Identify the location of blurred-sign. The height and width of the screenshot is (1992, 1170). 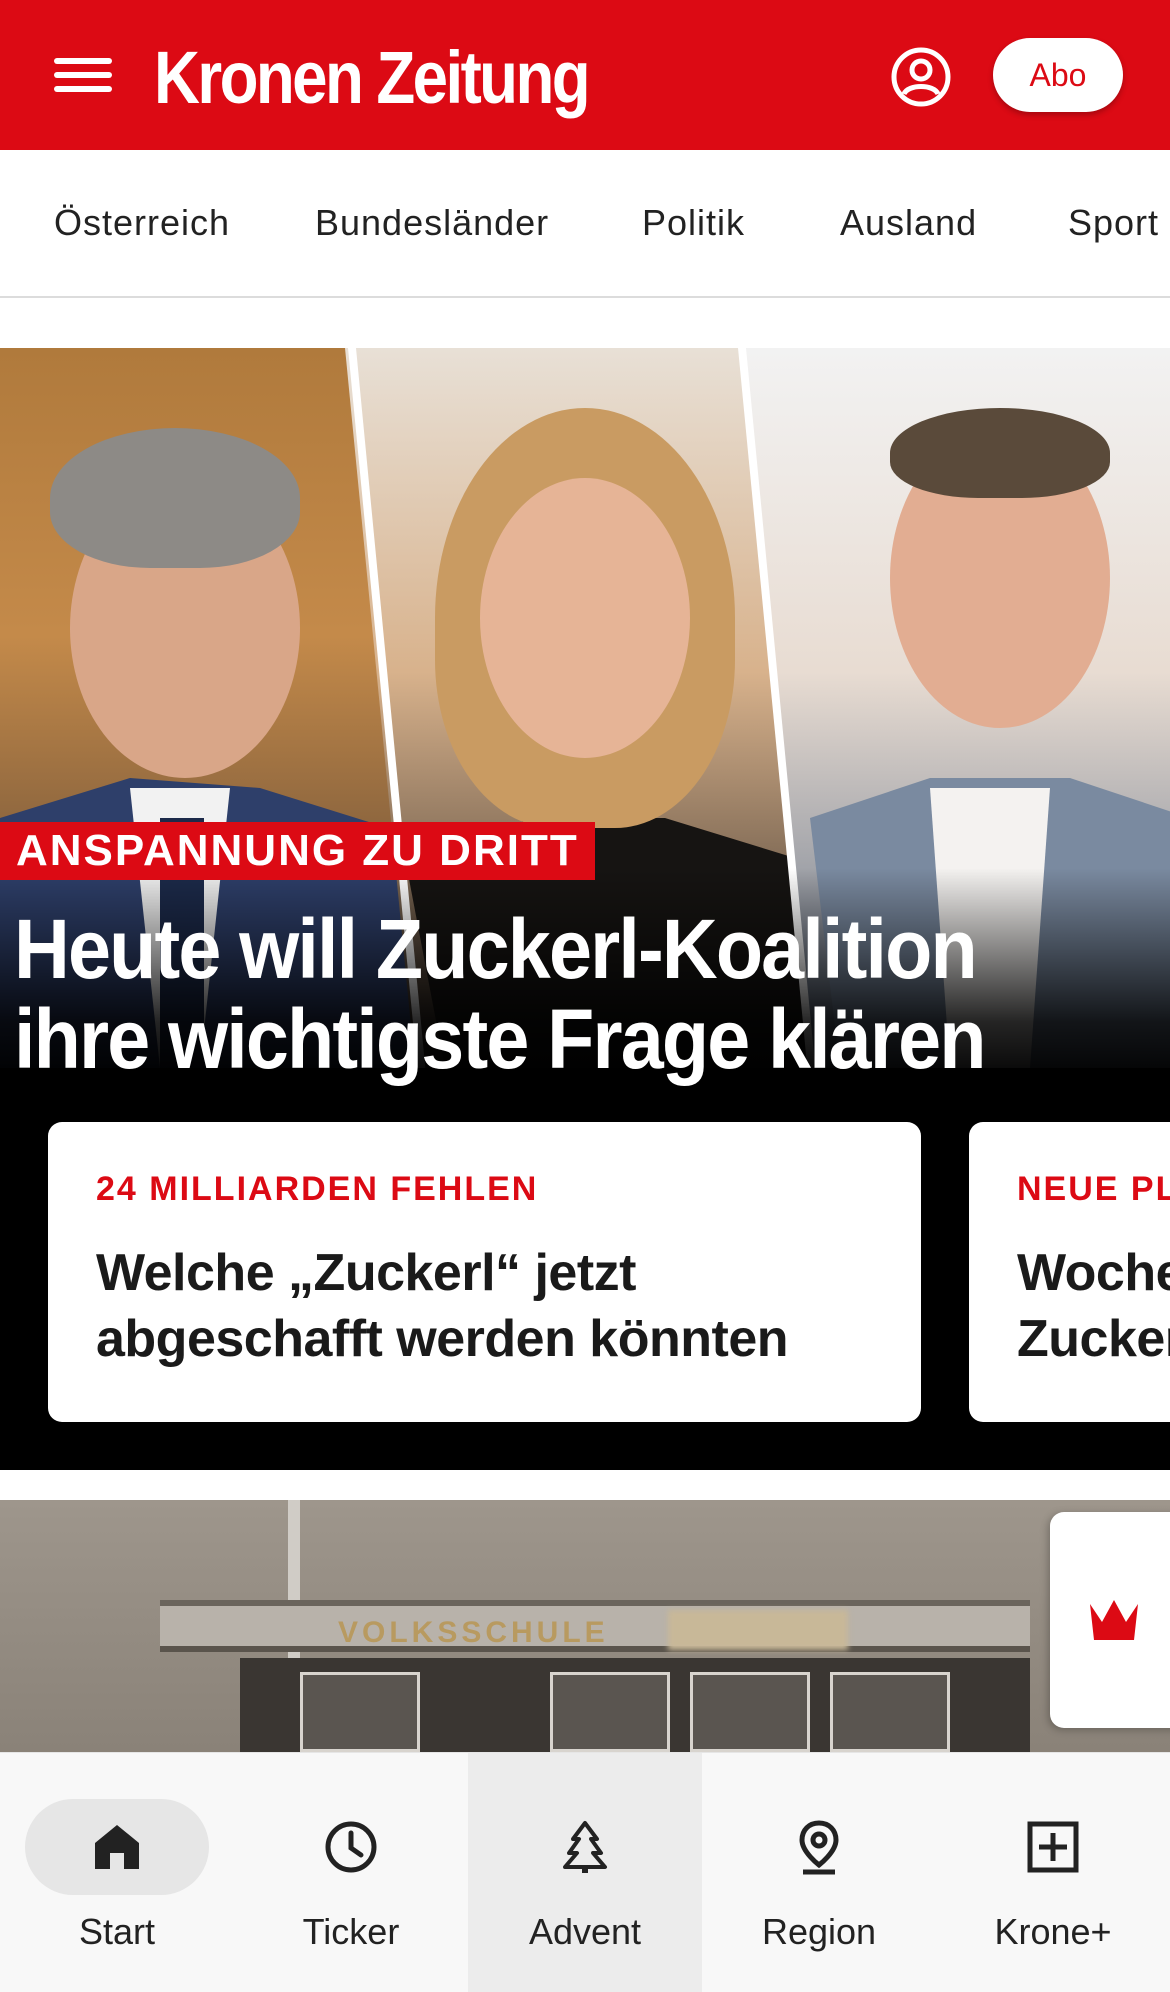
(758, 1630).